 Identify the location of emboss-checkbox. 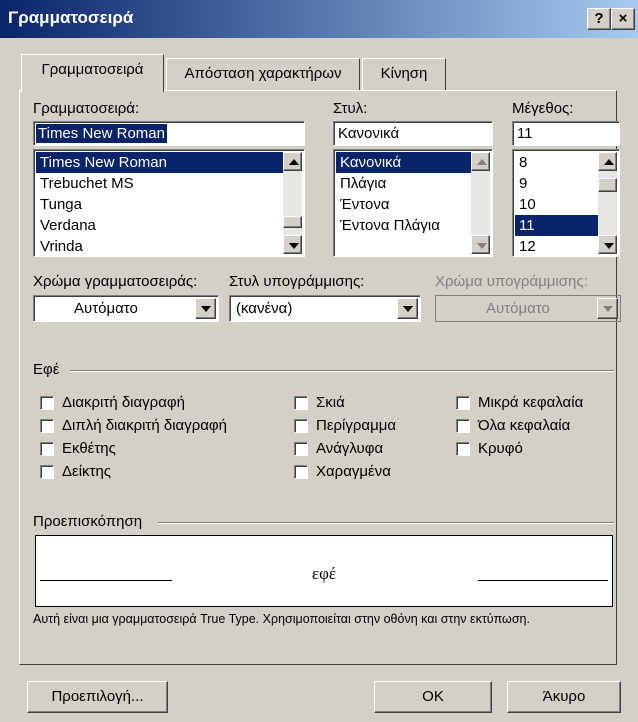
(301, 449).